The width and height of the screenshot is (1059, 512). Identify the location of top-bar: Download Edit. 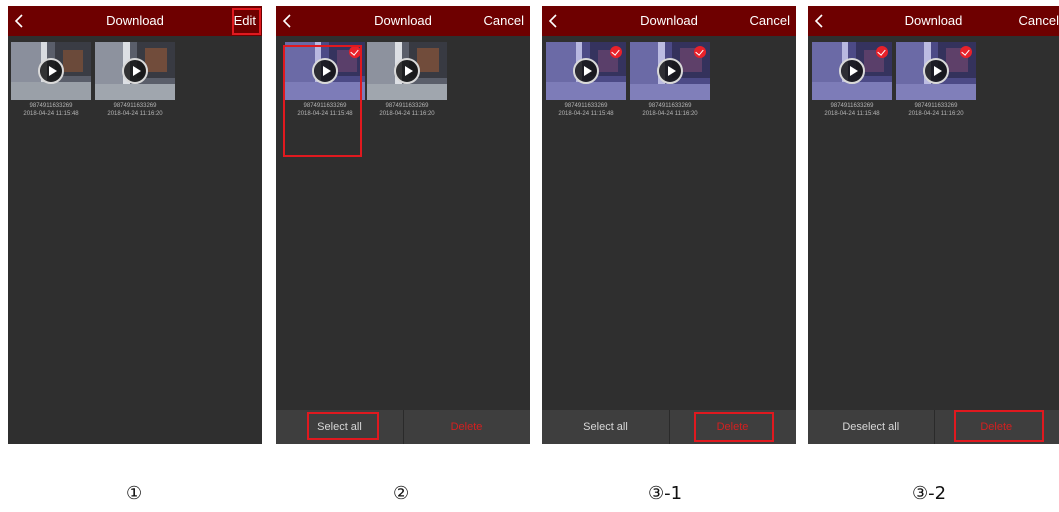
(135, 21).